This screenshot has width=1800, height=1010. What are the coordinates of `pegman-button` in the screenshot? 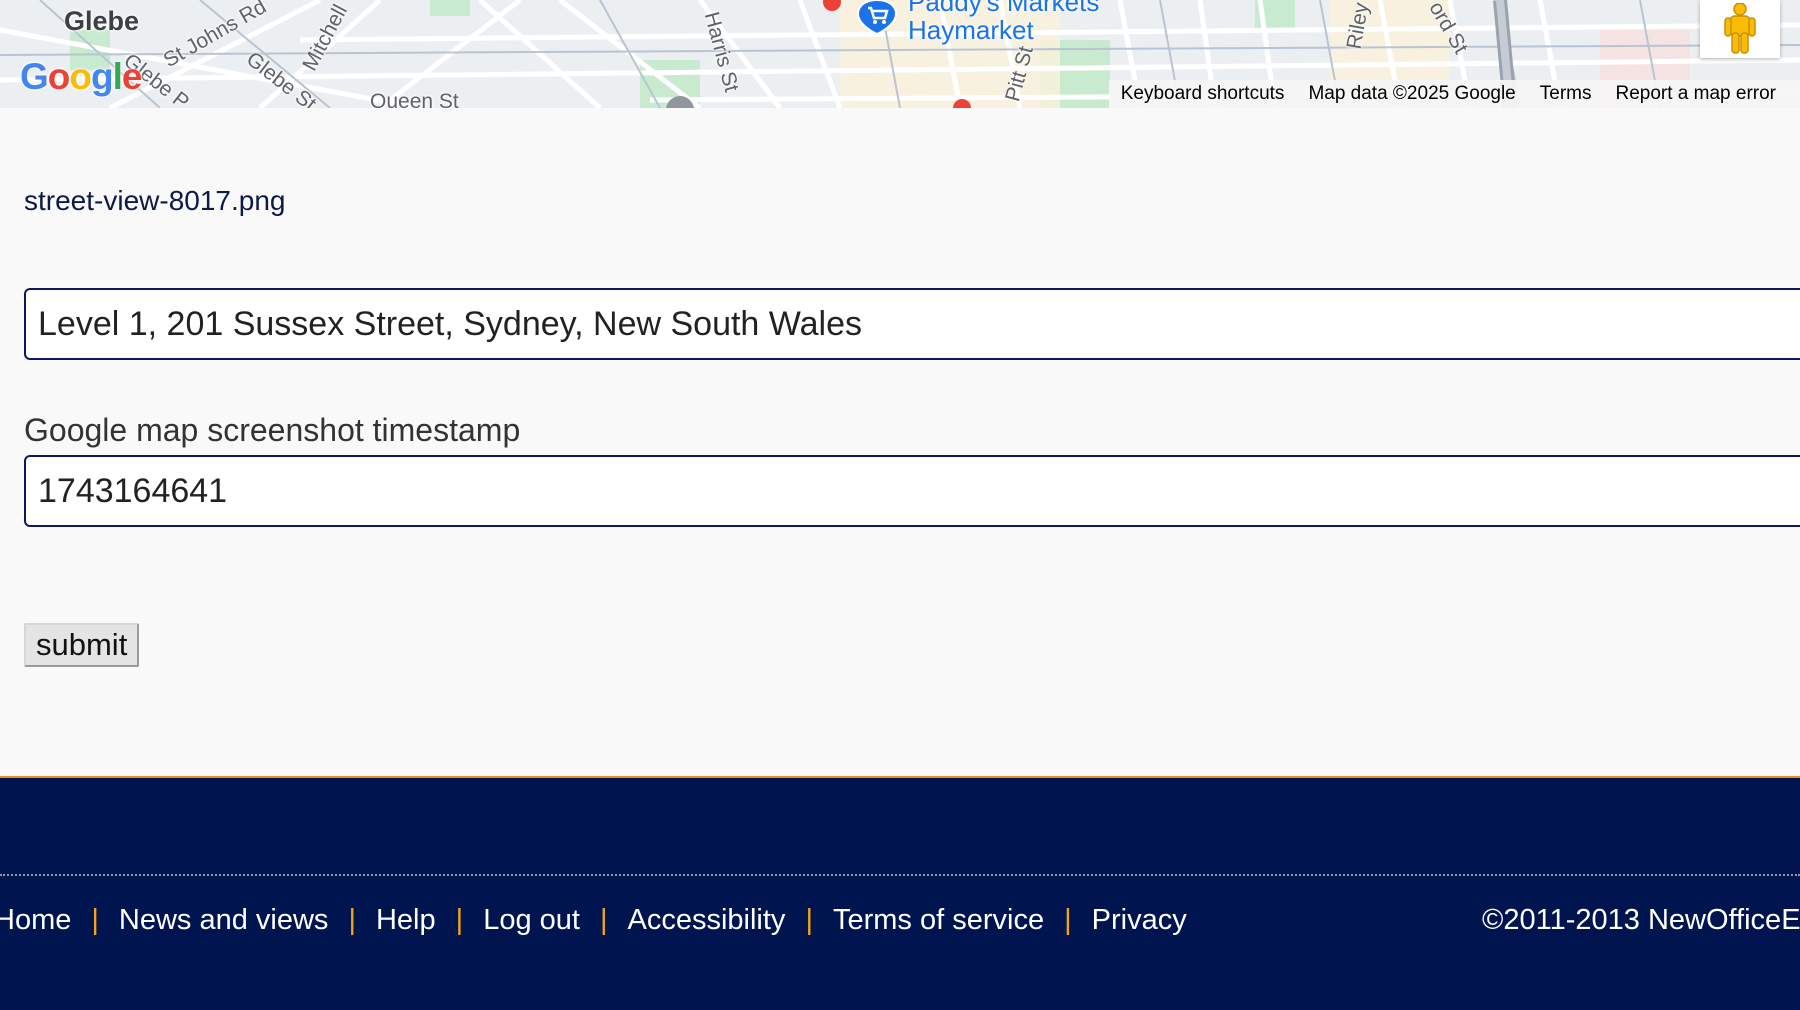 It's located at (1740, 29).